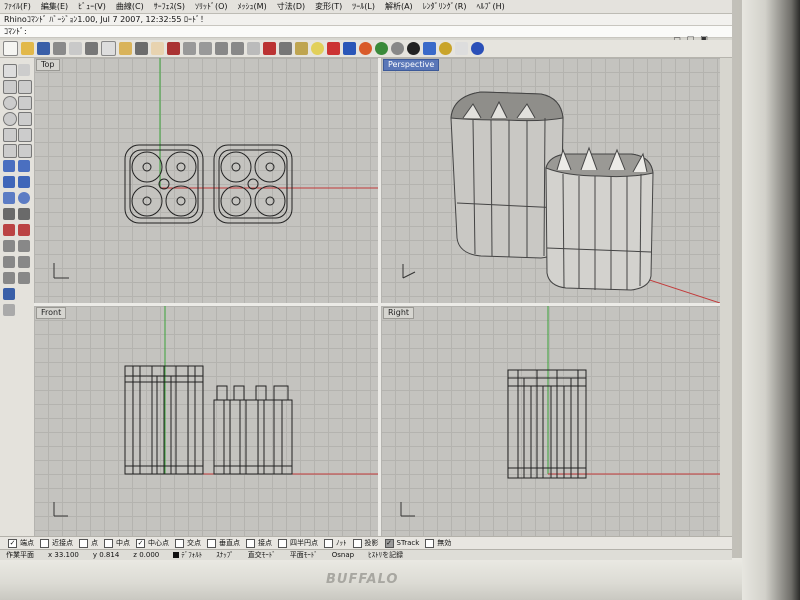 The width and height of the screenshot is (800, 600). What do you see at coordinates (491, 6) in the screenshot?
I see `menu-help: ﾍﾙﾌﾟ(H)` at bounding box center [491, 6].